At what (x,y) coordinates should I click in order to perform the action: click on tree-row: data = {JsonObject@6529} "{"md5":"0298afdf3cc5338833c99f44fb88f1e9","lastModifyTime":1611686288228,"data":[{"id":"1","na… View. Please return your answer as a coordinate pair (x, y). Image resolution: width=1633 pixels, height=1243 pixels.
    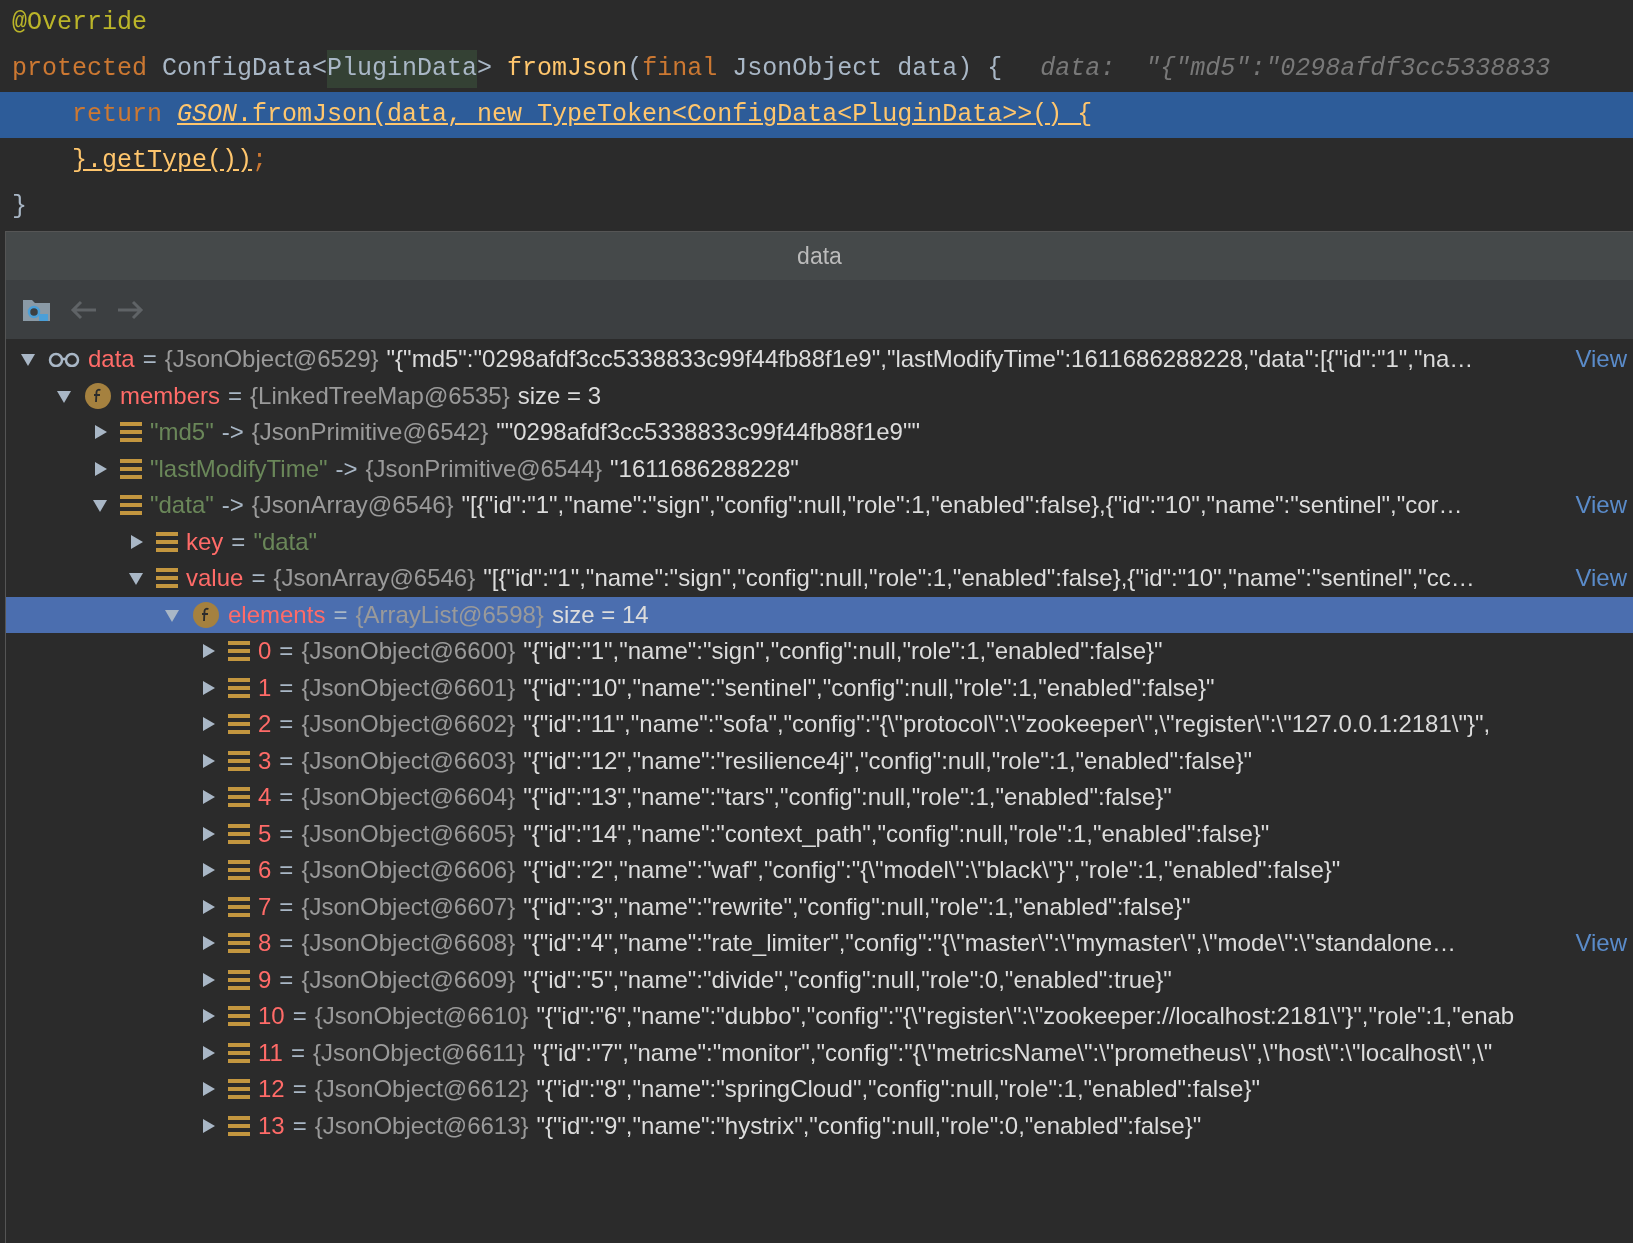
    Looking at the image, I should click on (819, 359).